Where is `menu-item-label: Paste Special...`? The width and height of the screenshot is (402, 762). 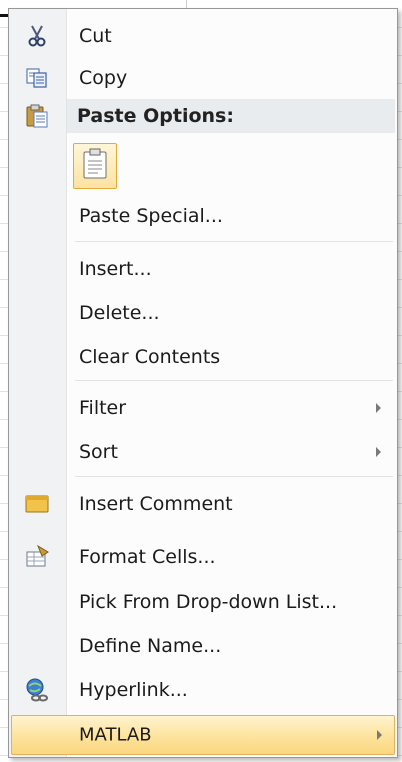
menu-item-label: Paste Special... is located at coordinates (151, 216).